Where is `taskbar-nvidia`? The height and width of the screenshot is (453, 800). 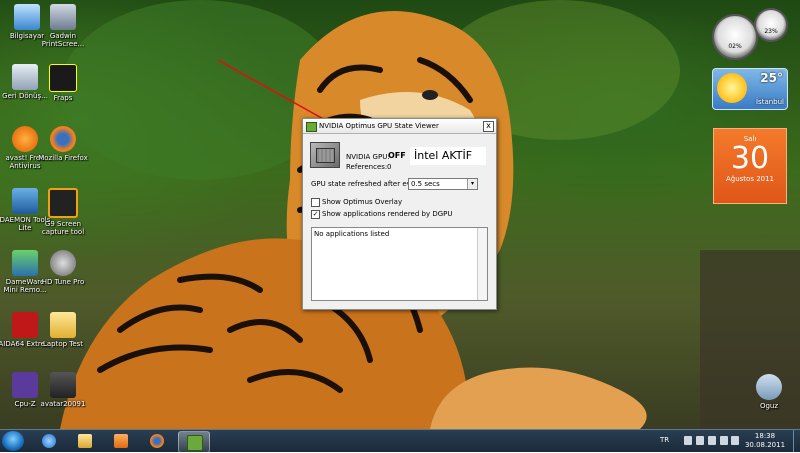 taskbar-nvidia is located at coordinates (194, 442).